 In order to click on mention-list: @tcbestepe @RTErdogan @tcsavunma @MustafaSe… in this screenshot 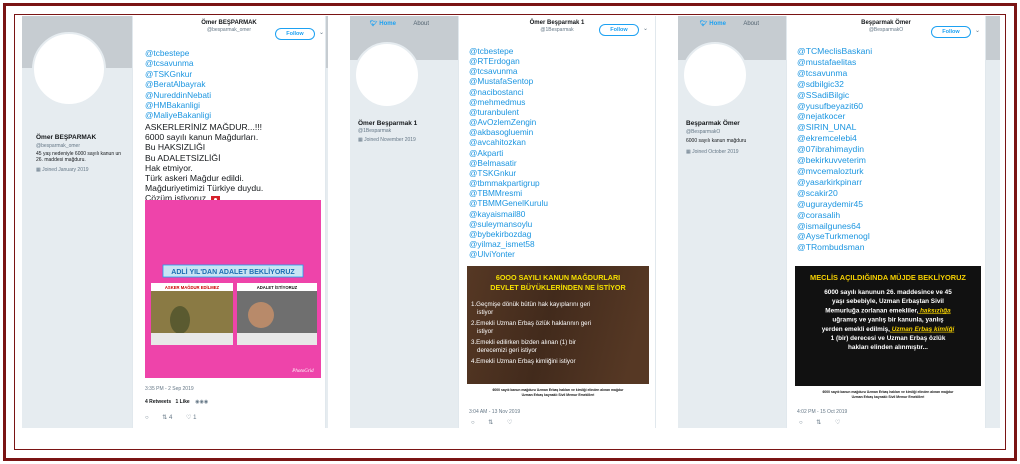, I will do `click(508, 152)`.